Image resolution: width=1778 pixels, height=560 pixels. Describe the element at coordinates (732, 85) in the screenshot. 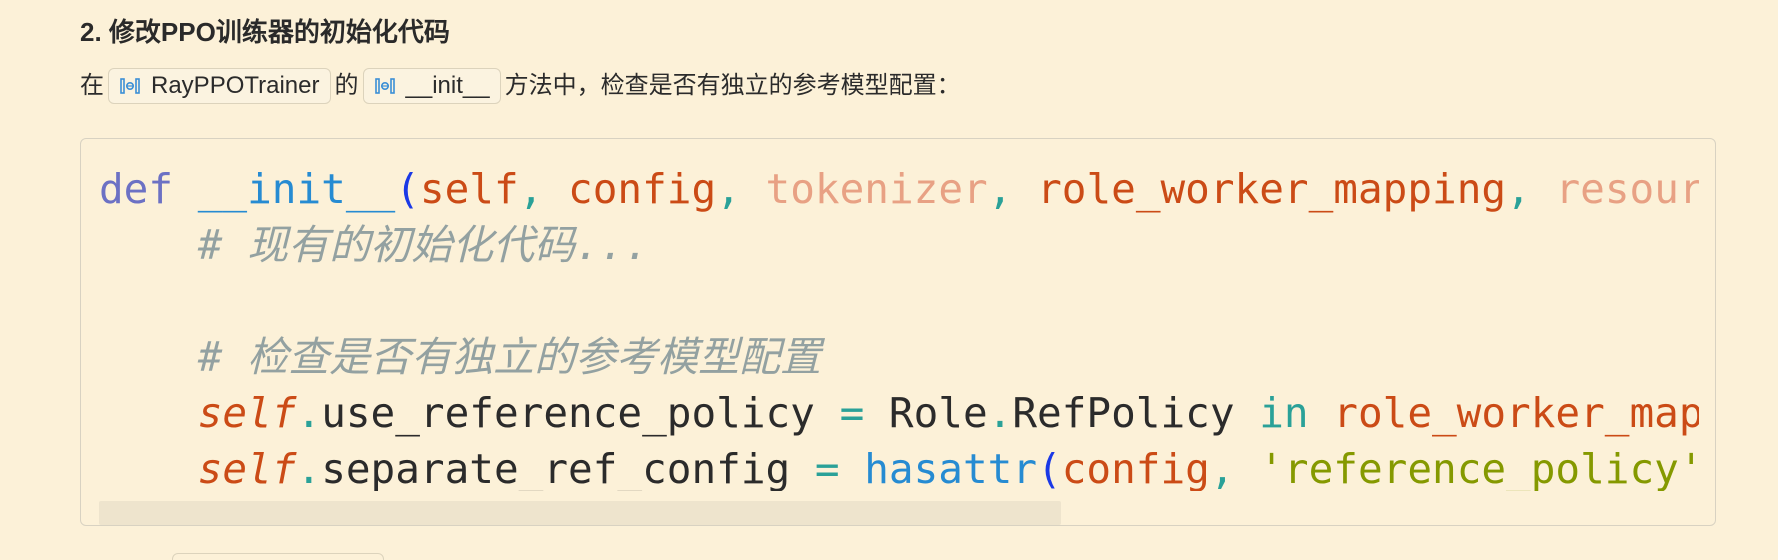

I see `para-suffix: 方法中，检查是否有独立的参考模型配置：` at that location.